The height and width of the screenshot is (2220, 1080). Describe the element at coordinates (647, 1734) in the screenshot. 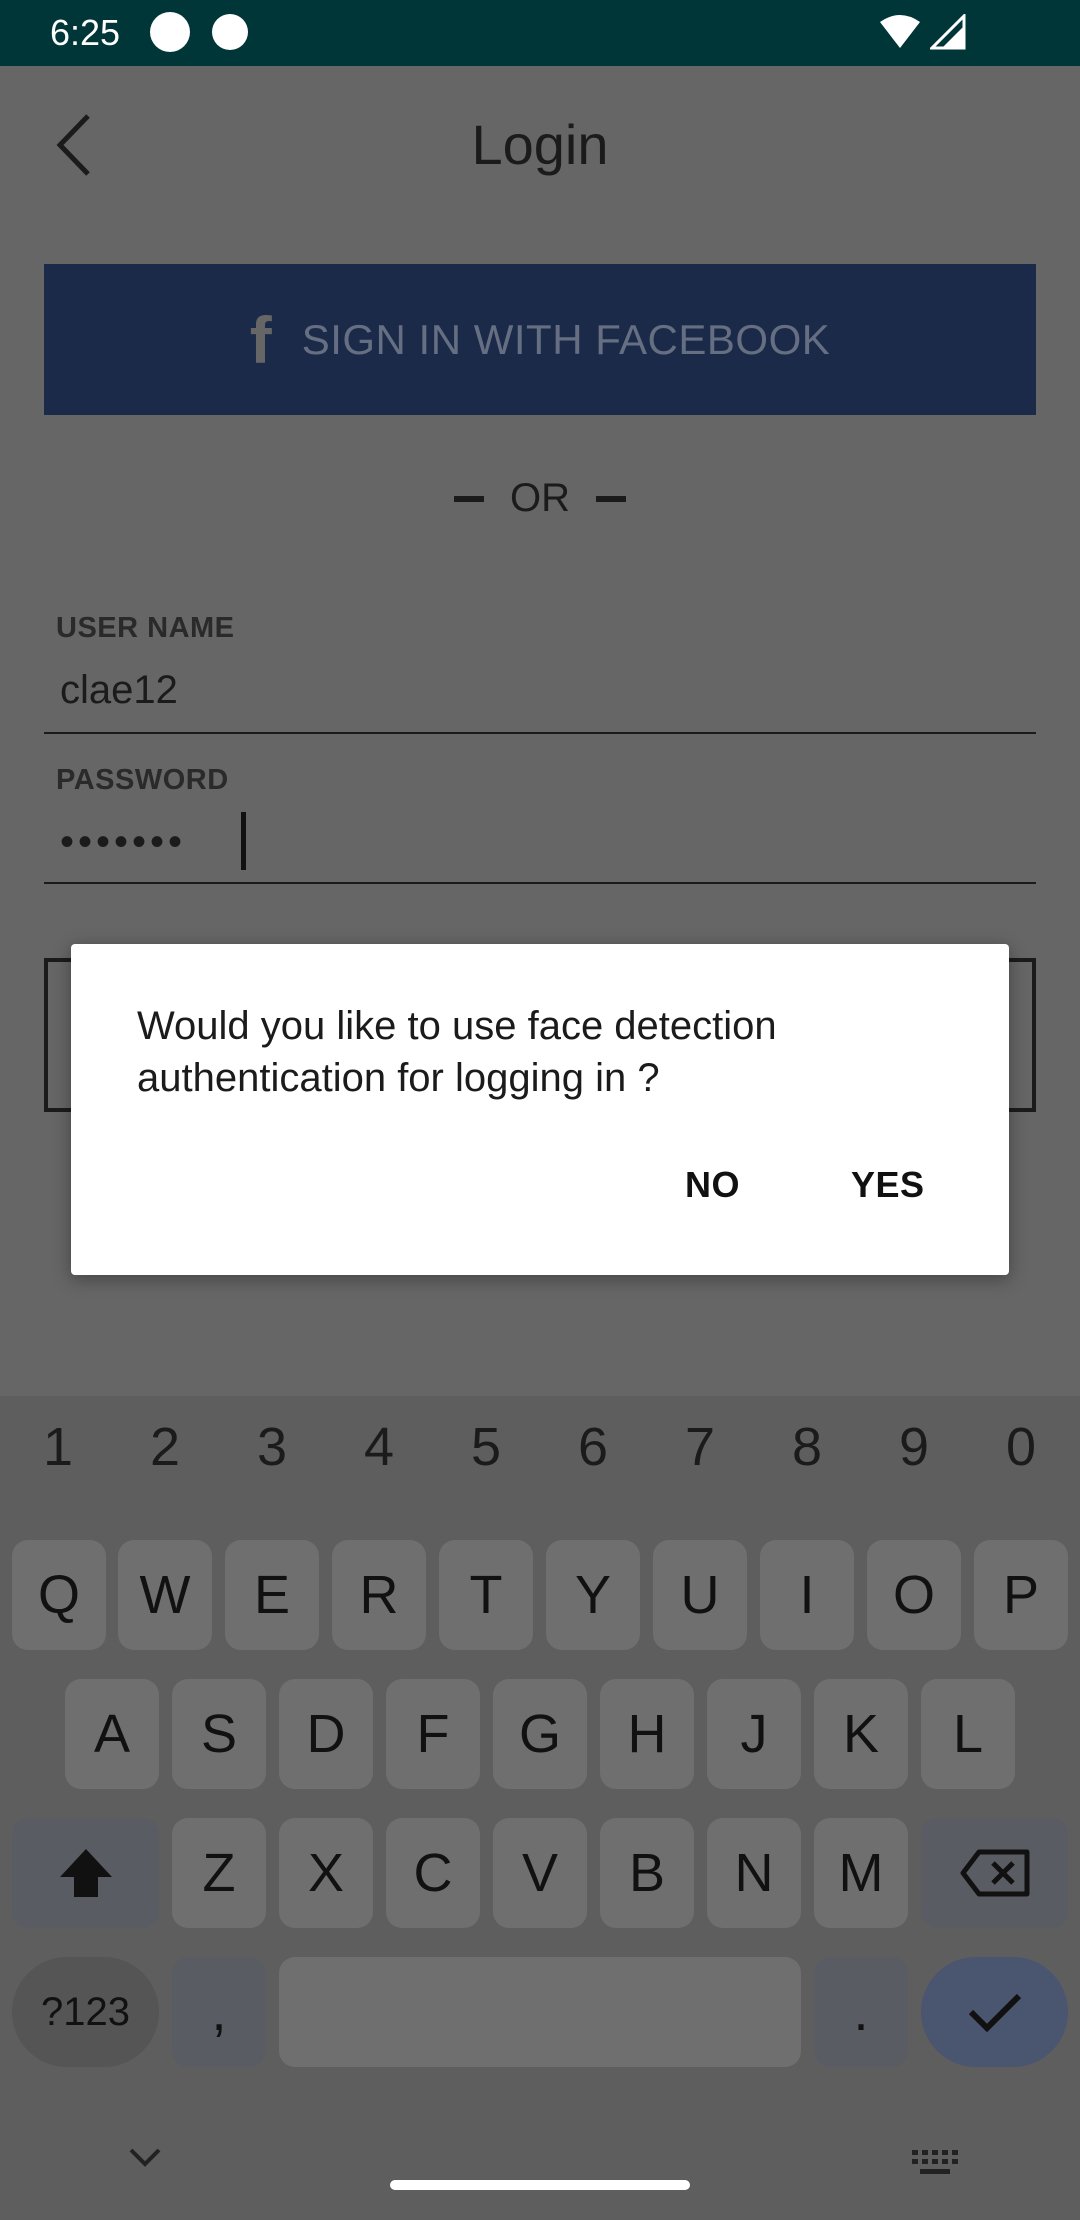

I see `key-h: H` at that location.